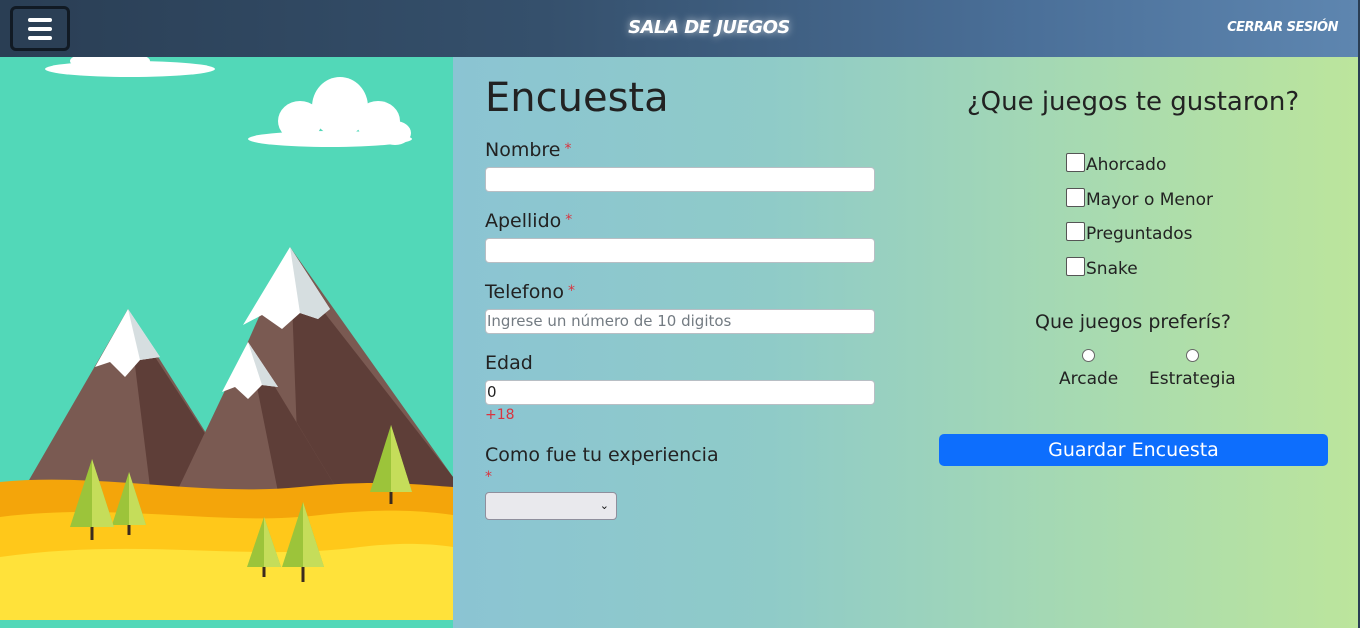 This screenshot has width=1360, height=628. What do you see at coordinates (500, 415) in the screenshot?
I see `edad-hint: +18` at bounding box center [500, 415].